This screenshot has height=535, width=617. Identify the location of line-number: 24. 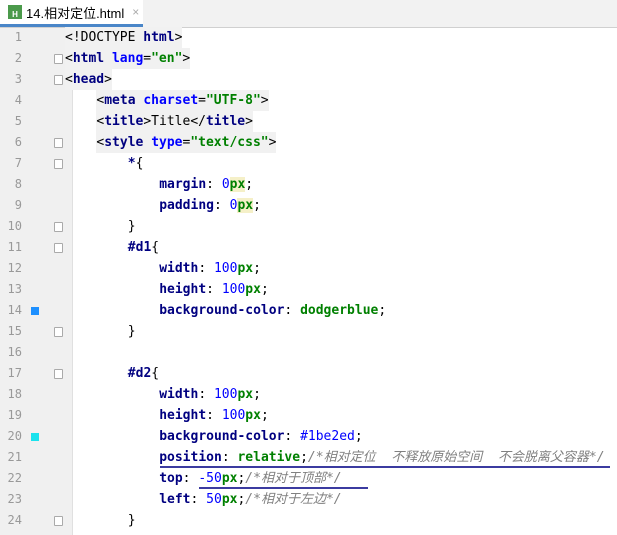
(14, 520).